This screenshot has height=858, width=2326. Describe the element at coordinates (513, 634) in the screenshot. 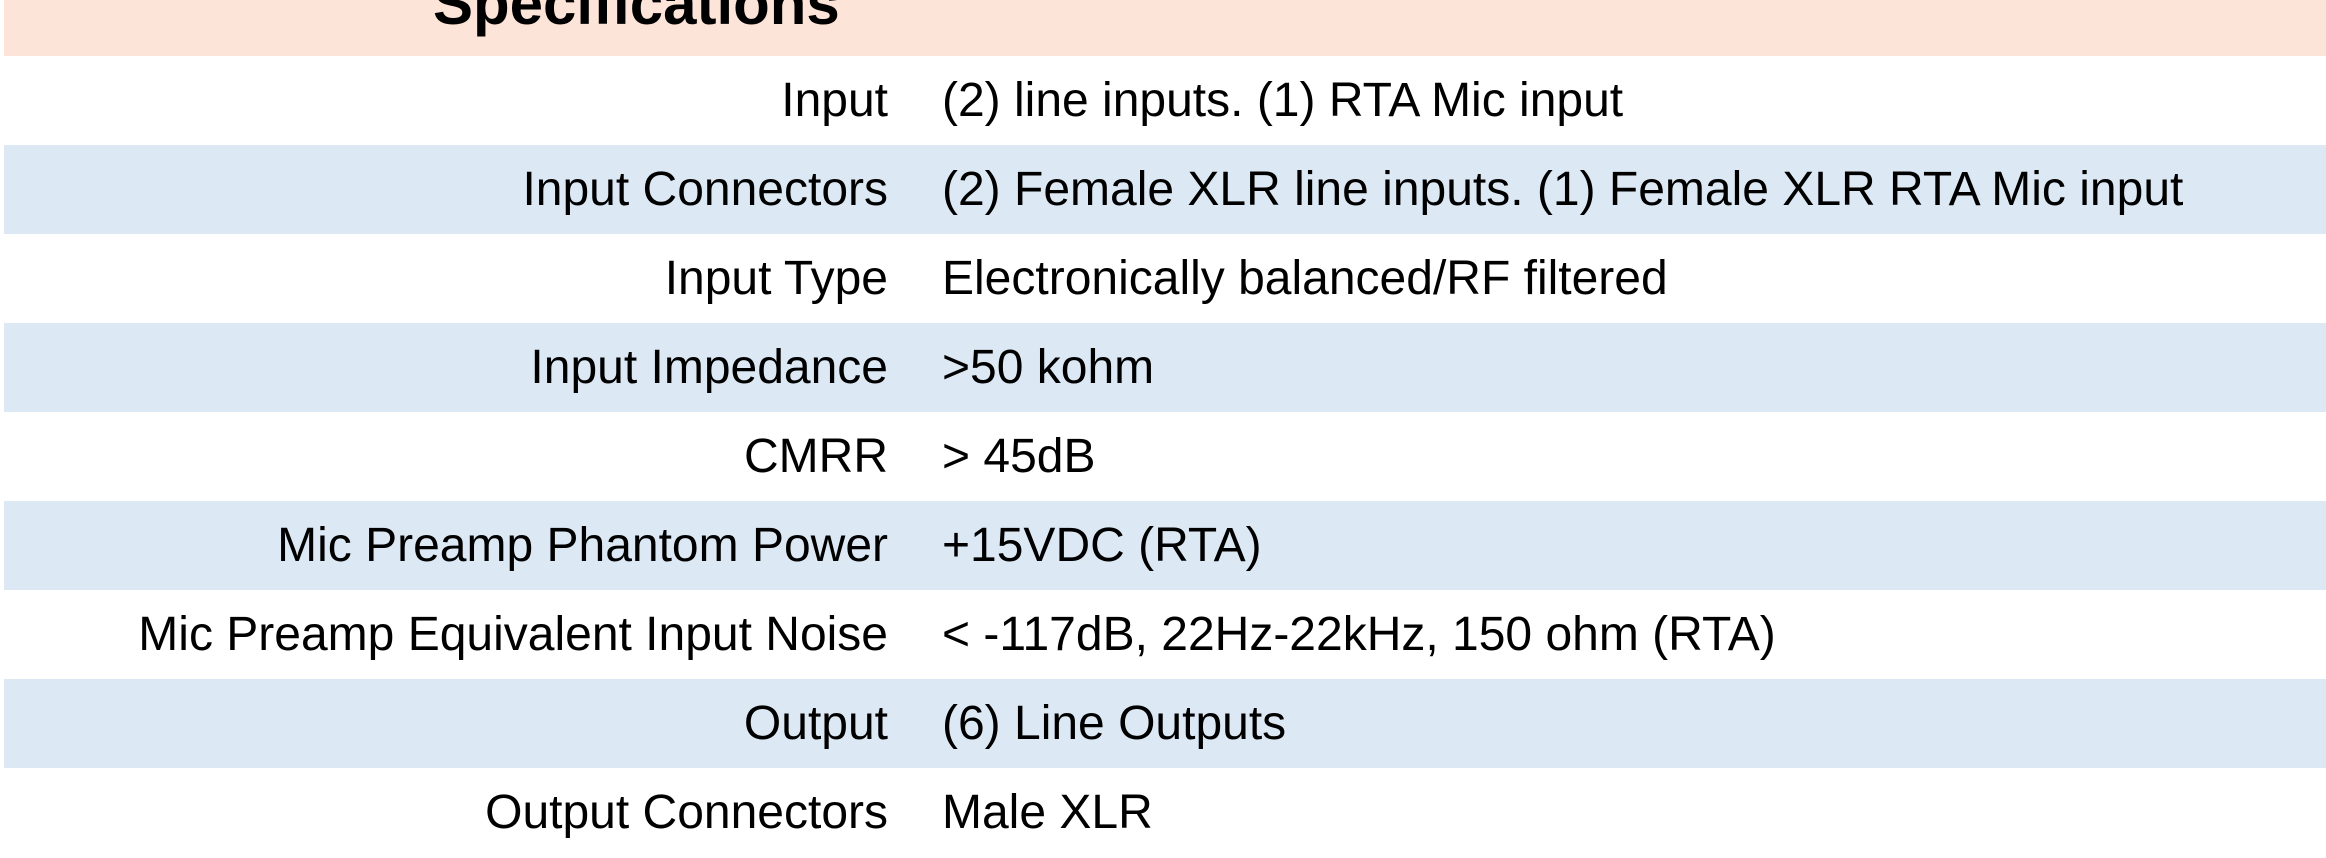

I see `spec-label: Mic Preamp Equivalent Input Noise` at that location.